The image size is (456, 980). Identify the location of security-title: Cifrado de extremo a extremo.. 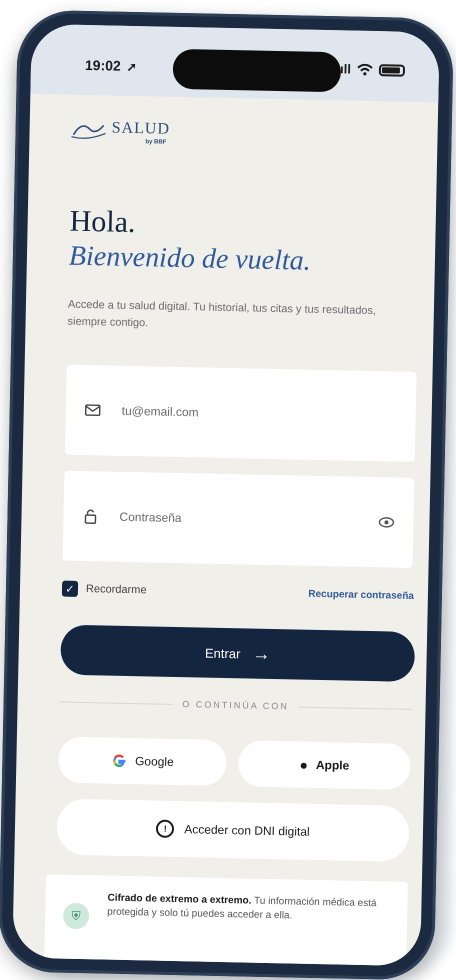
(179, 899).